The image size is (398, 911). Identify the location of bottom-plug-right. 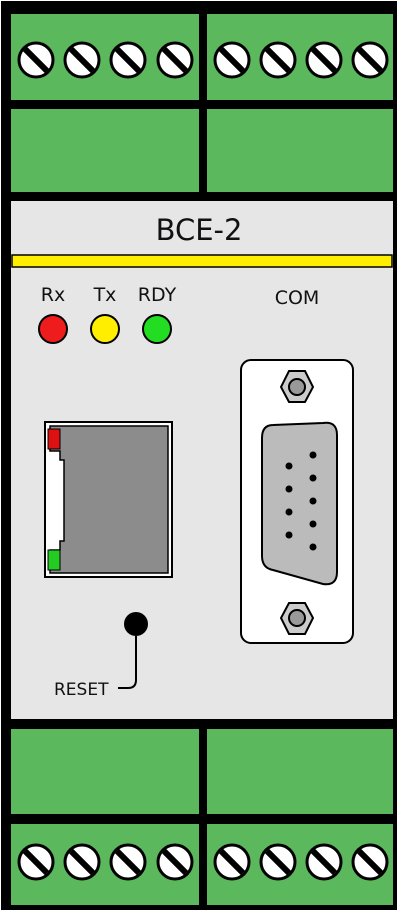
(300, 771).